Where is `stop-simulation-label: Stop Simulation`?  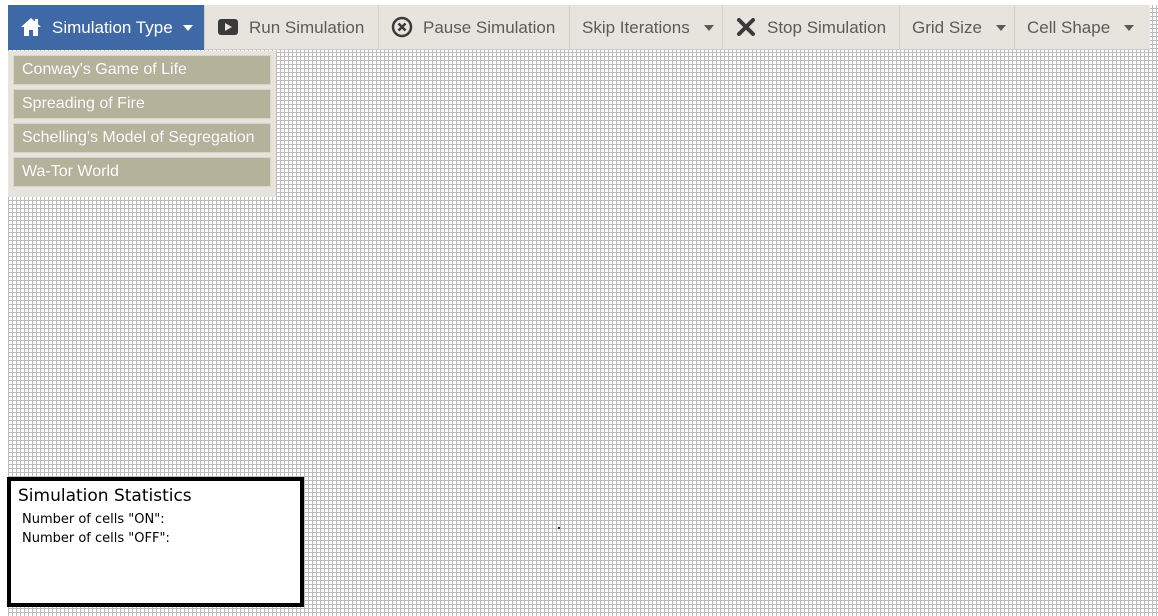
stop-simulation-label: Stop Simulation is located at coordinates (827, 27).